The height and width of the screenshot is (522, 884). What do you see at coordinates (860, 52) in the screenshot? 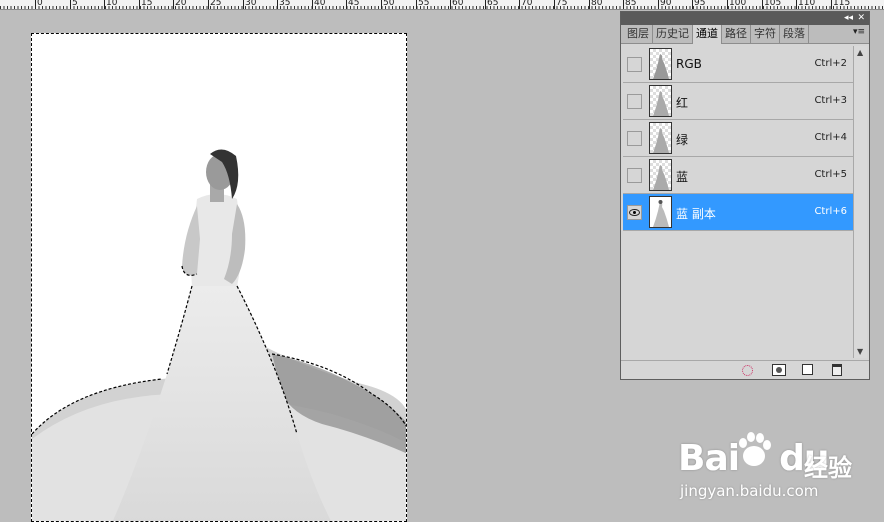
I see `scroll-up-icon: ▲` at bounding box center [860, 52].